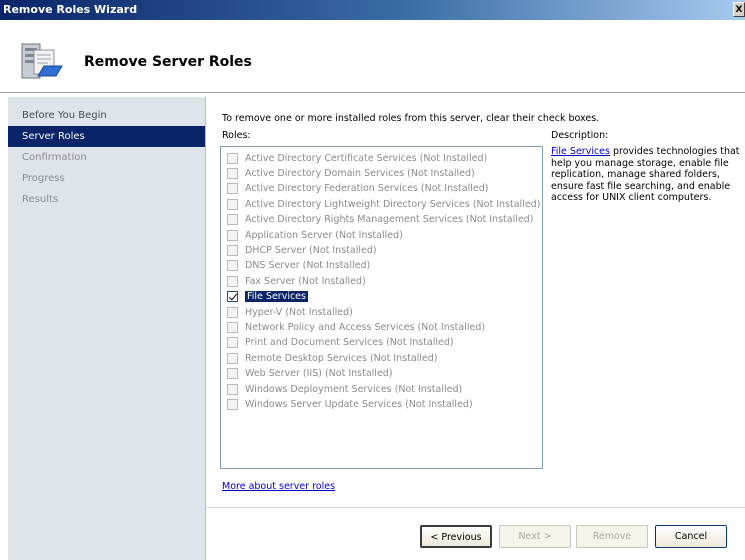 The width and height of the screenshot is (745, 560). What do you see at coordinates (70, 9) in the screenshot?
I see `window-title: Remove Roles Wizard` at bounding box center [70, 9].